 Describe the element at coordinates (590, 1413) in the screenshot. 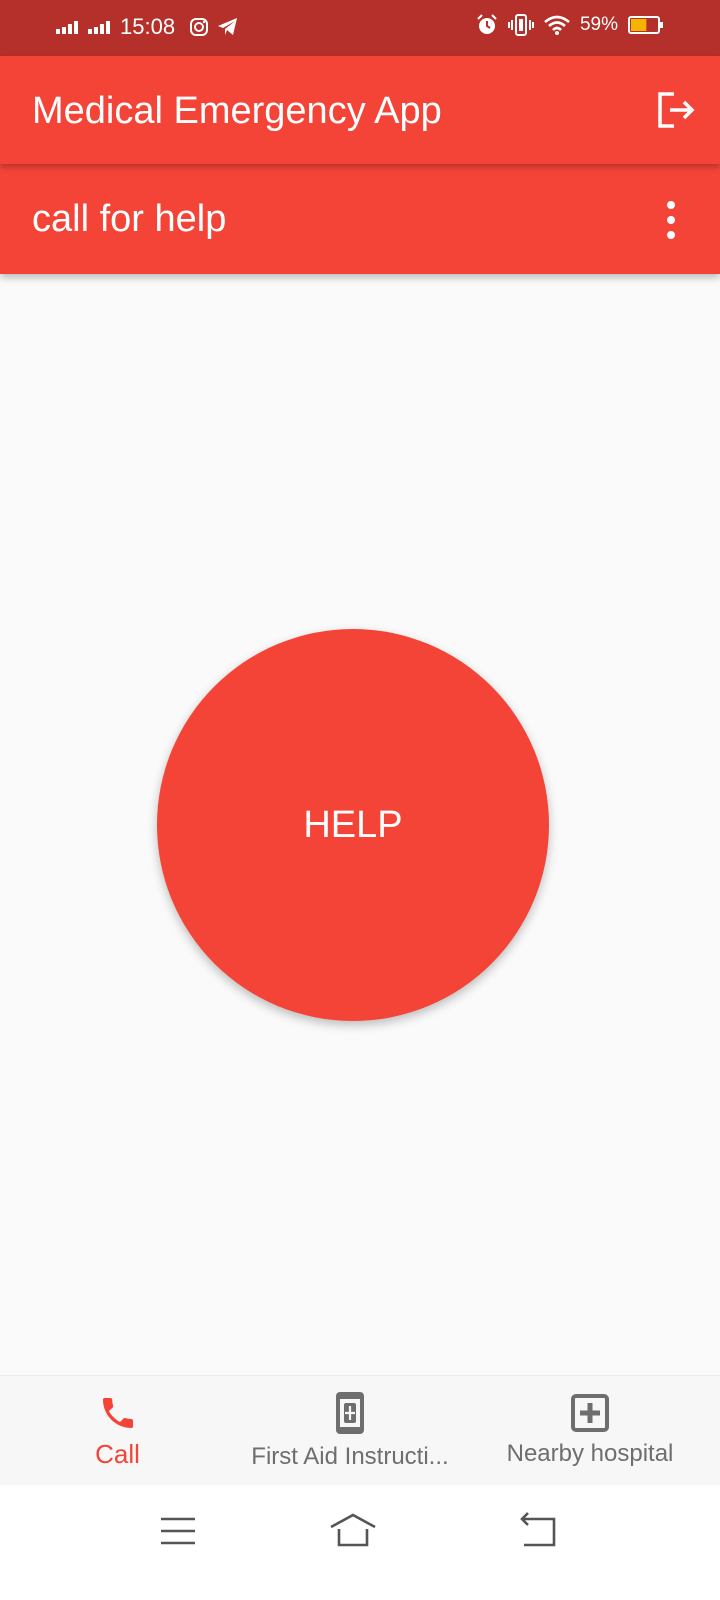

I see `hospital-icon` at that location.